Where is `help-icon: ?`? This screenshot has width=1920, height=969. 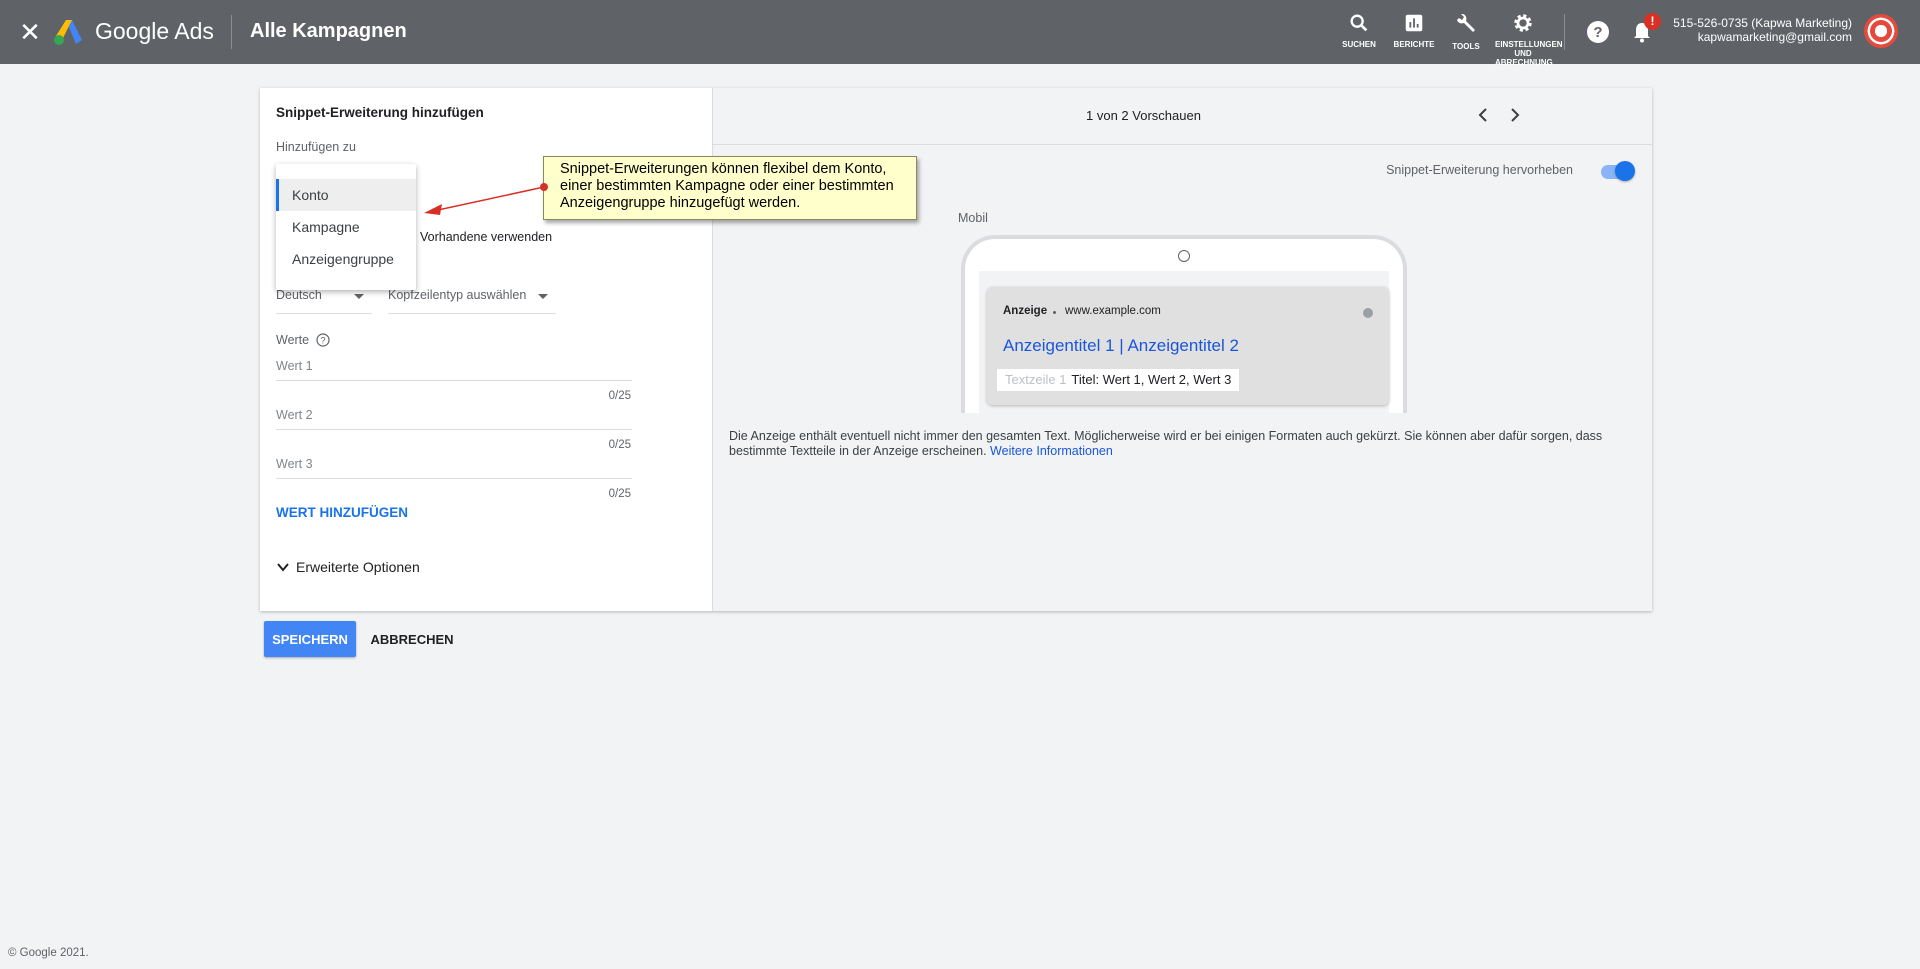
help-icon: ? is located at coordinates (1598, 32).